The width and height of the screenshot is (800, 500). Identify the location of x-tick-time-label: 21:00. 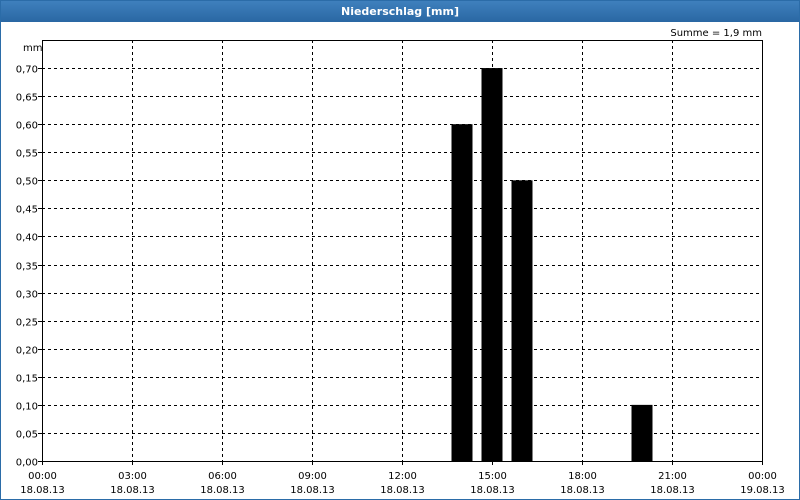
(672, 476).